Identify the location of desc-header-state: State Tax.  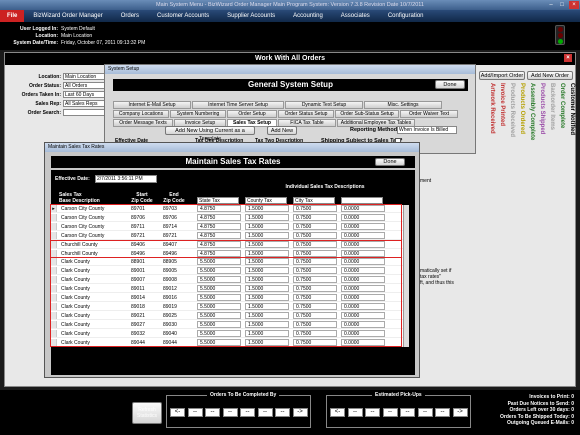
(218, 200).